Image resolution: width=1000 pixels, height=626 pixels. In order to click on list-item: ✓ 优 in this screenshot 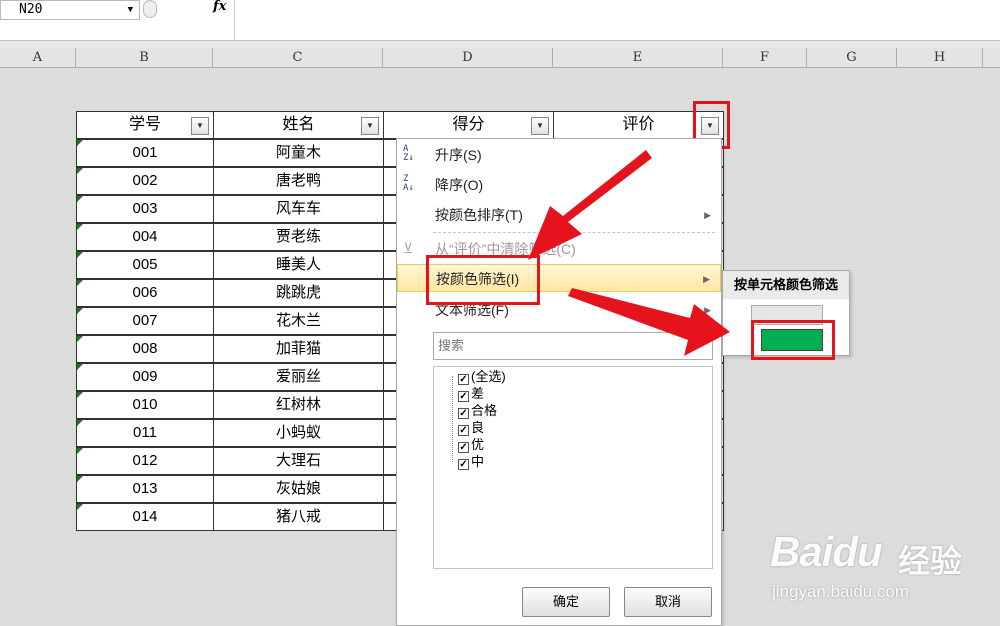, I will do `click(471, 444)`.